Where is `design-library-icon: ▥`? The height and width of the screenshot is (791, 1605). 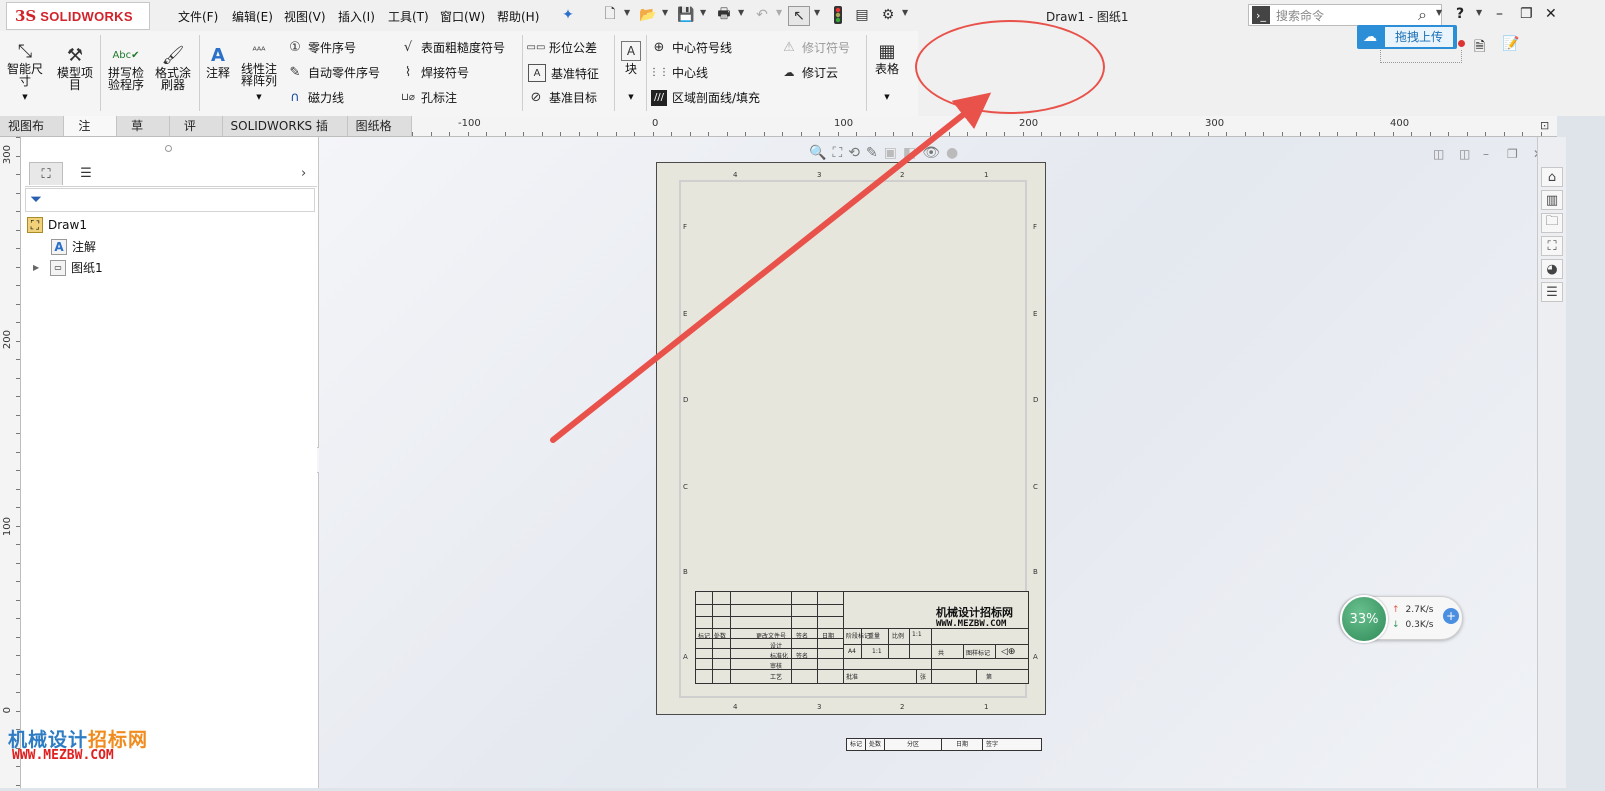
design-library-icon: ▥ is located at coordinates (1552, 200).